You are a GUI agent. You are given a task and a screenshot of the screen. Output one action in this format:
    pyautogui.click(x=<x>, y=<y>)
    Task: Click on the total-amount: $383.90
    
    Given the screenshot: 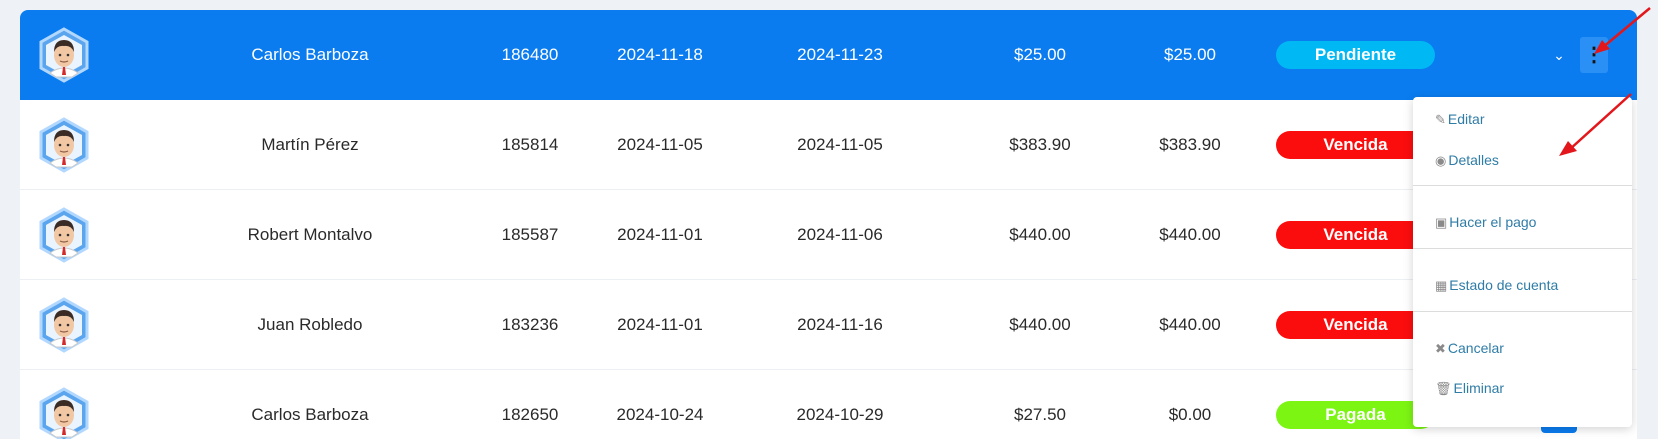 What is the action you would take?
    pyautogui.click(x=1040, y=144)
    